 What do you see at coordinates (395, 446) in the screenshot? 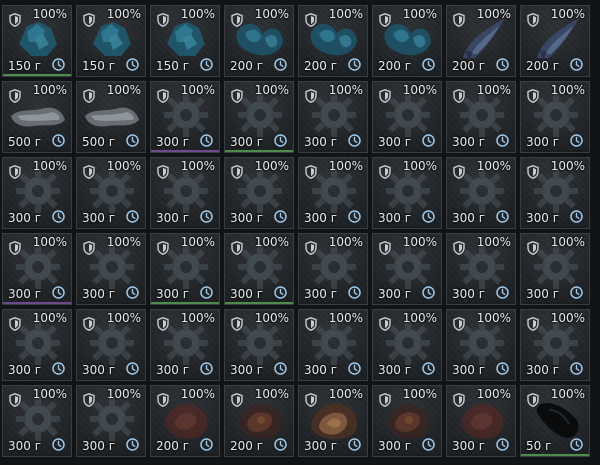
I see `price-label: 300 г` at bounding box center [395, 446].